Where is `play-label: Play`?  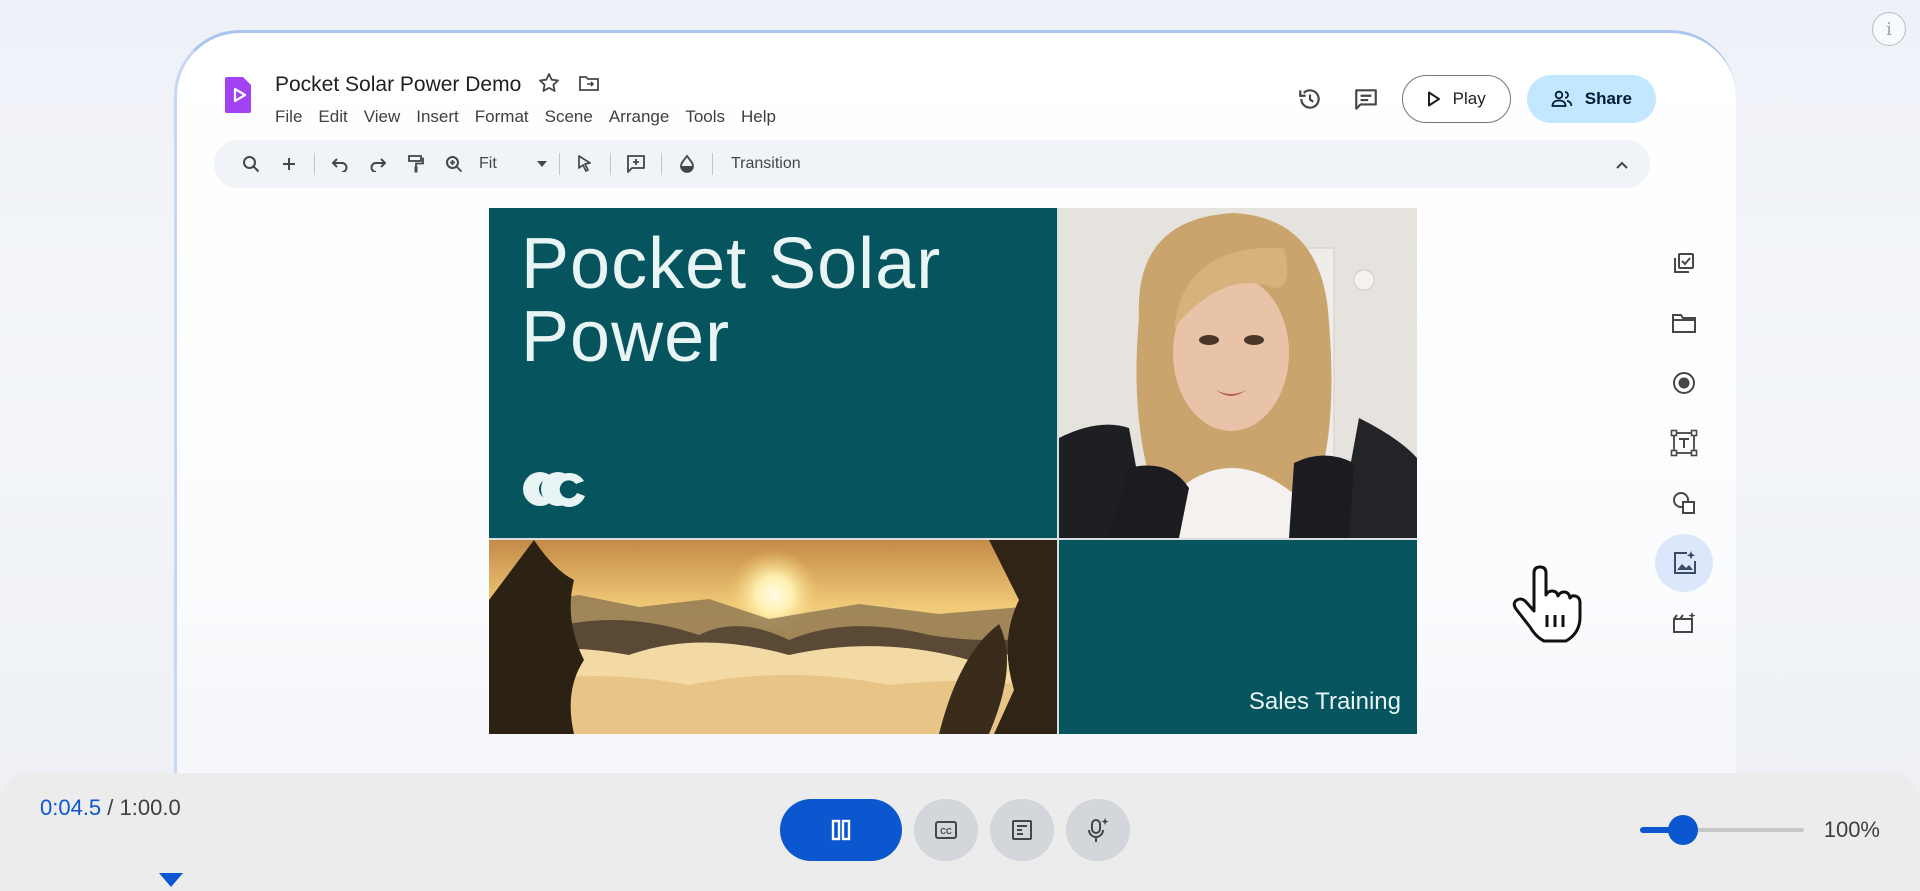
play-label: Play is located at coordinates (1469, 99).